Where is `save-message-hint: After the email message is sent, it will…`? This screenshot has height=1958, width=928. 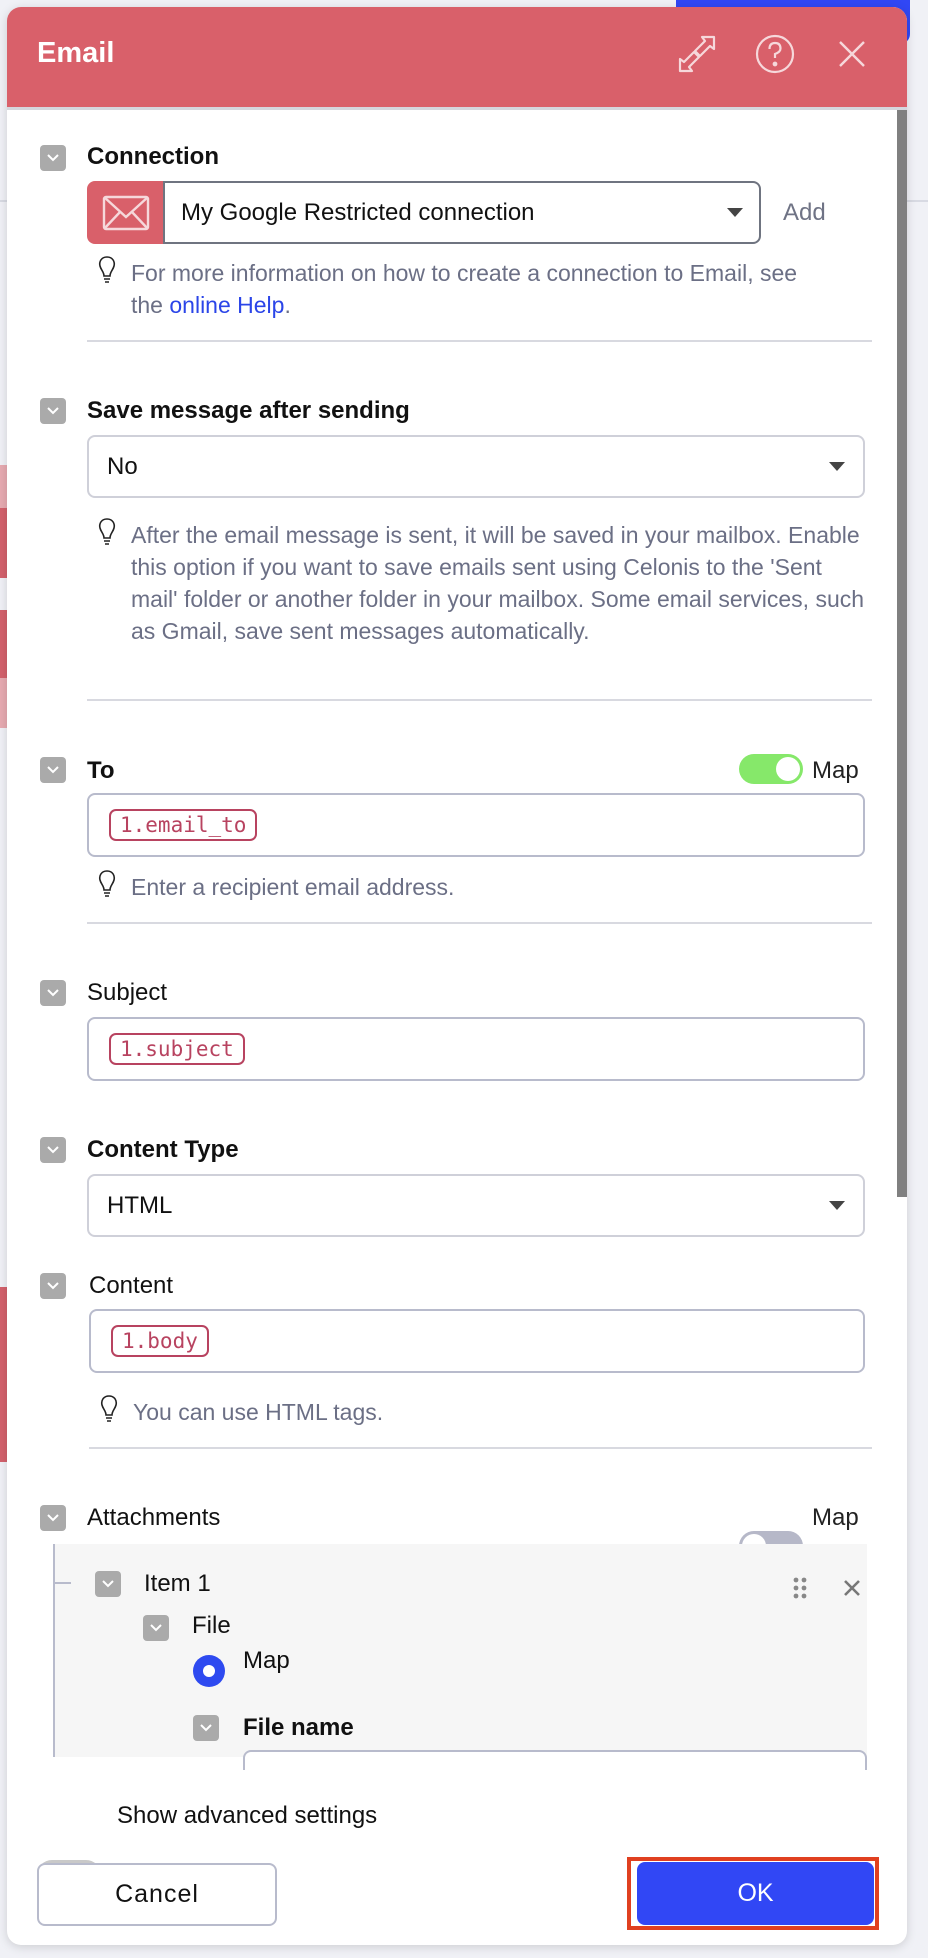 save-message-hint: After the email message is sent, it will… is located at coordinates (498, 583).